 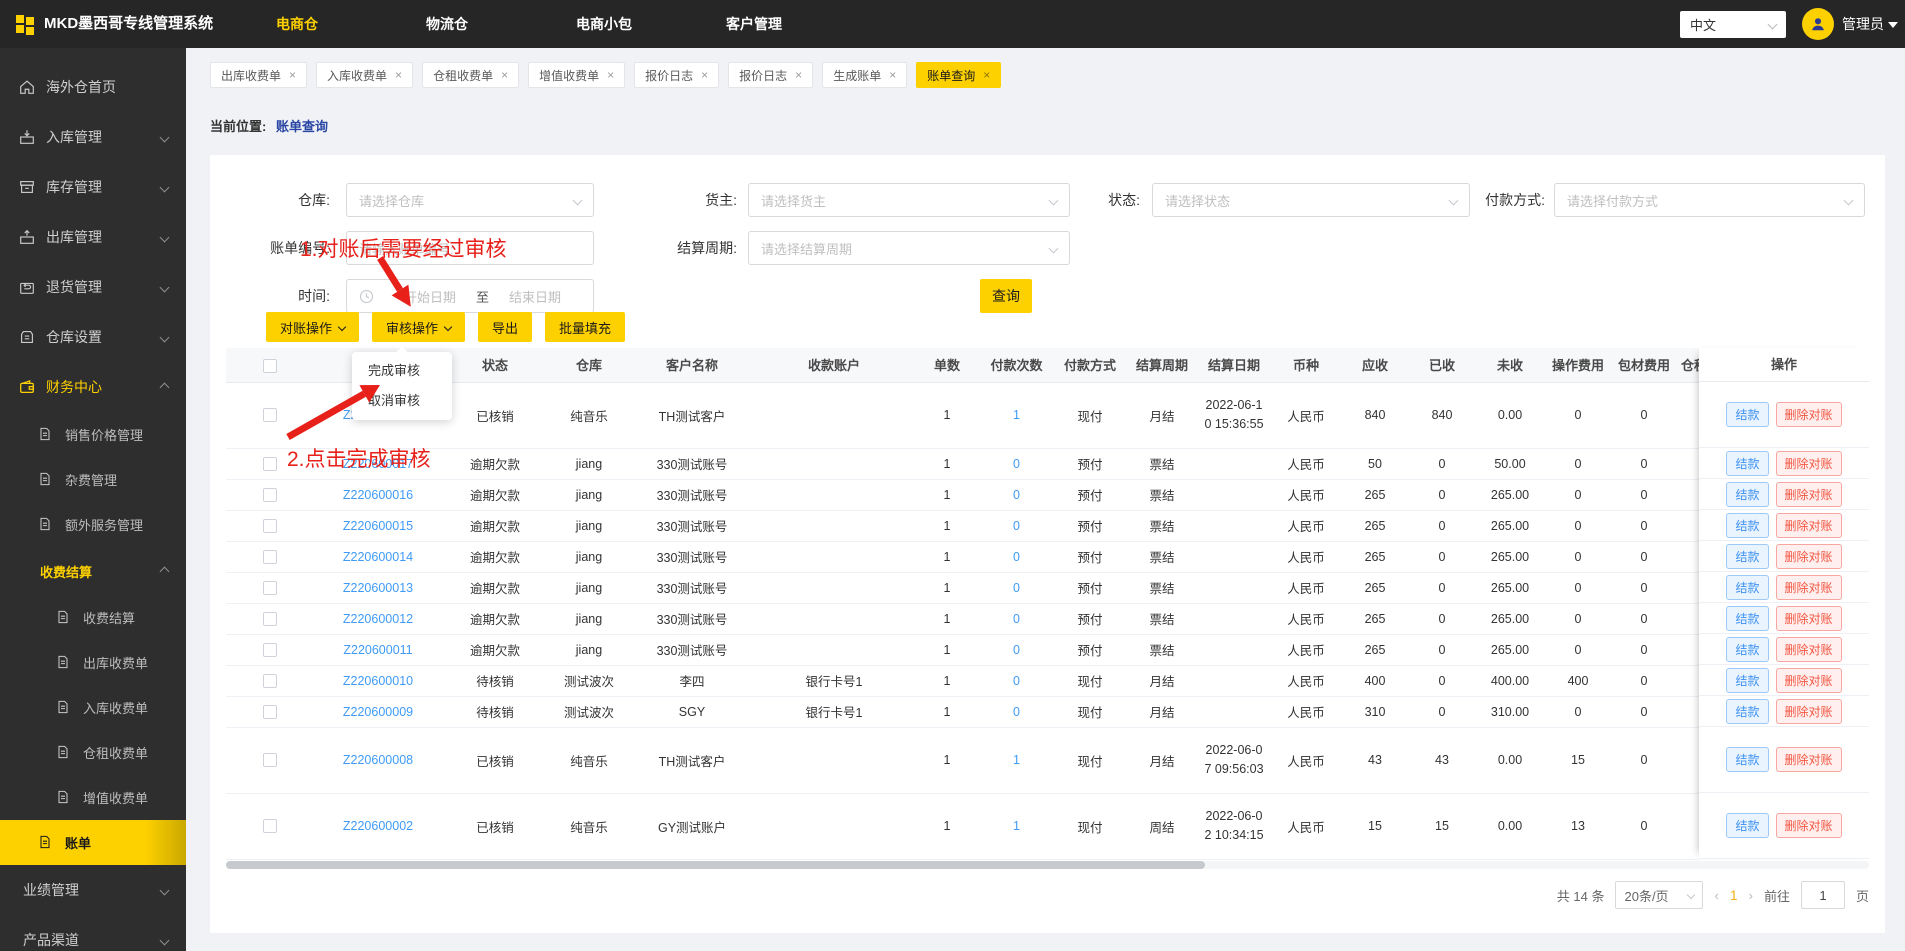 I want to click on audit-actions-button: 审核操作, so click(x=419, y=327).